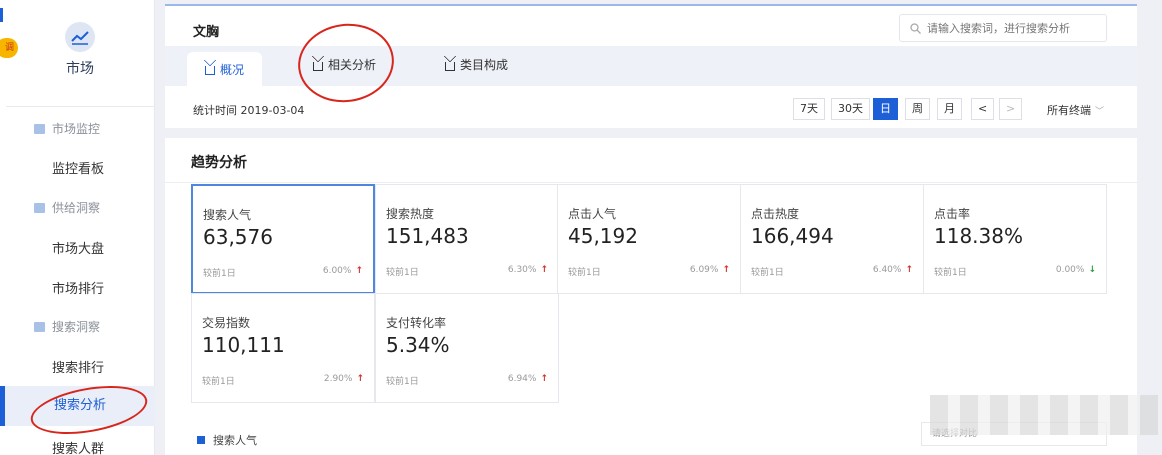  What do you see at coordinates (238, 237) in the screenshot?
I see `metric-value: 63,576` at bounding box center [238, 237].